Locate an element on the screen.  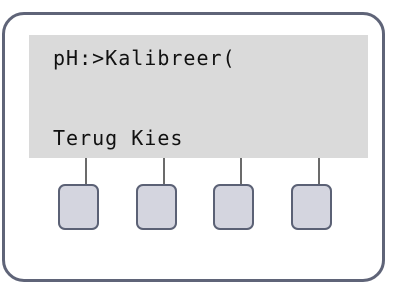
display-line-1: pH:>Kalibreer( is located at coordinates (144, 58).